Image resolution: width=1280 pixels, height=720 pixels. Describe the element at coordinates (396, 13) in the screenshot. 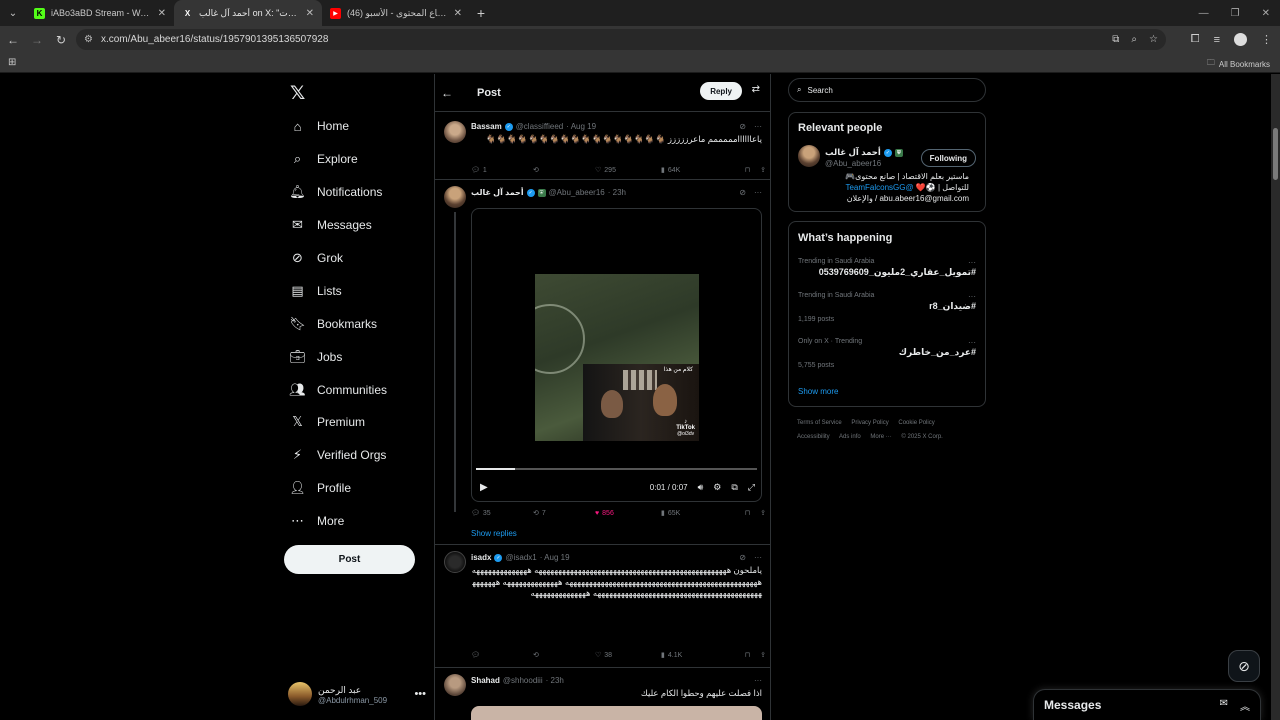

I see `browser-tab-youtube: ▶ (46) دوري صناع المحتوى - الأسبو ✕` at that location.